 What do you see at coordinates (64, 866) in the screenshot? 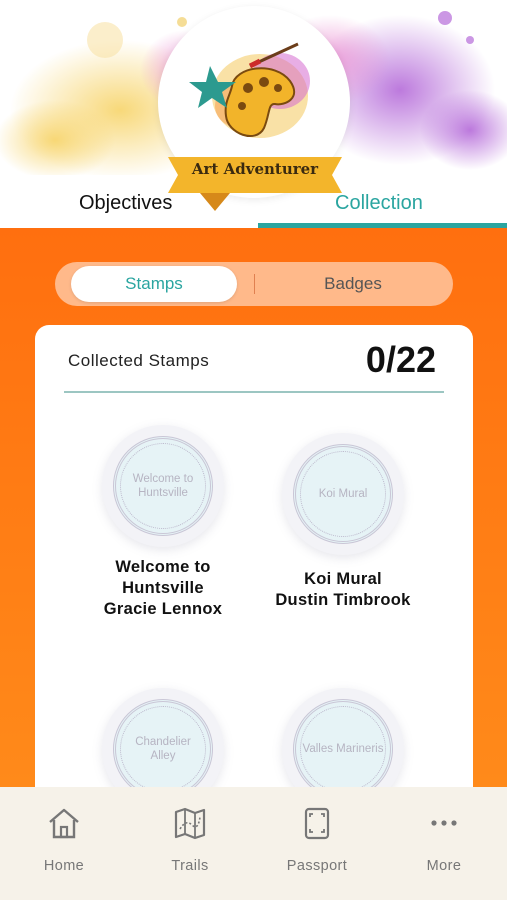
I see `nav-label: Home` at bounding box center [64, 866].